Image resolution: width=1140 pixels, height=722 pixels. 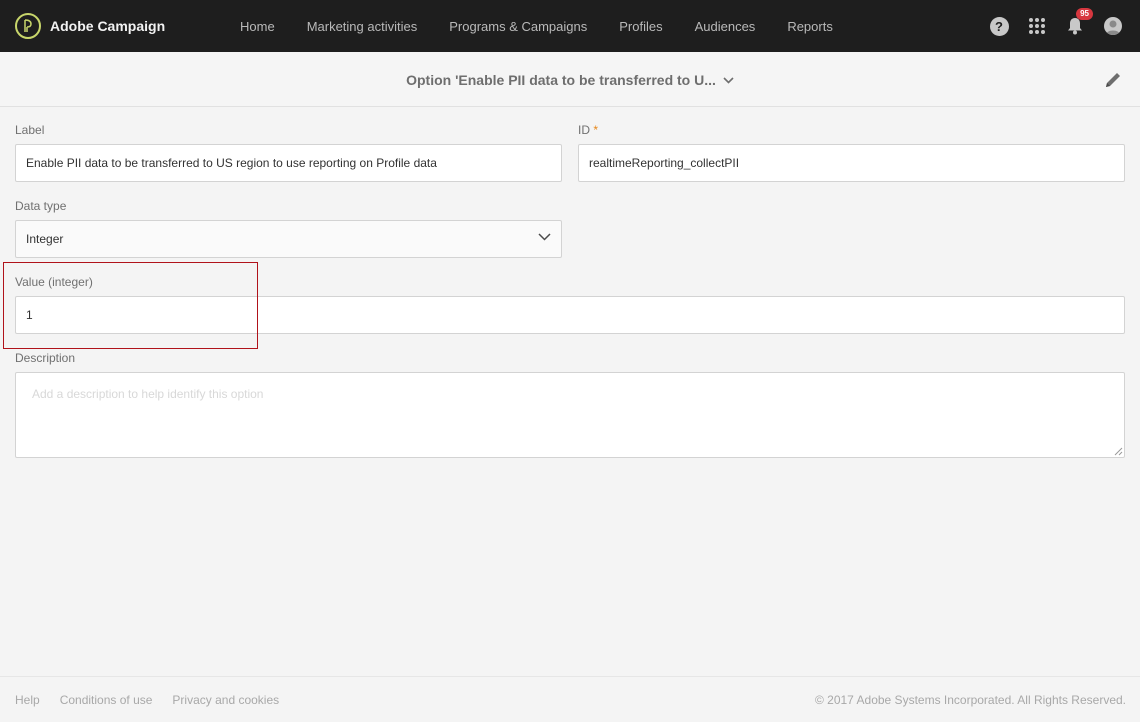 I want to click on nav-item-programs-campaigns: Programs & Campaigns, so click(x=518, y=26).